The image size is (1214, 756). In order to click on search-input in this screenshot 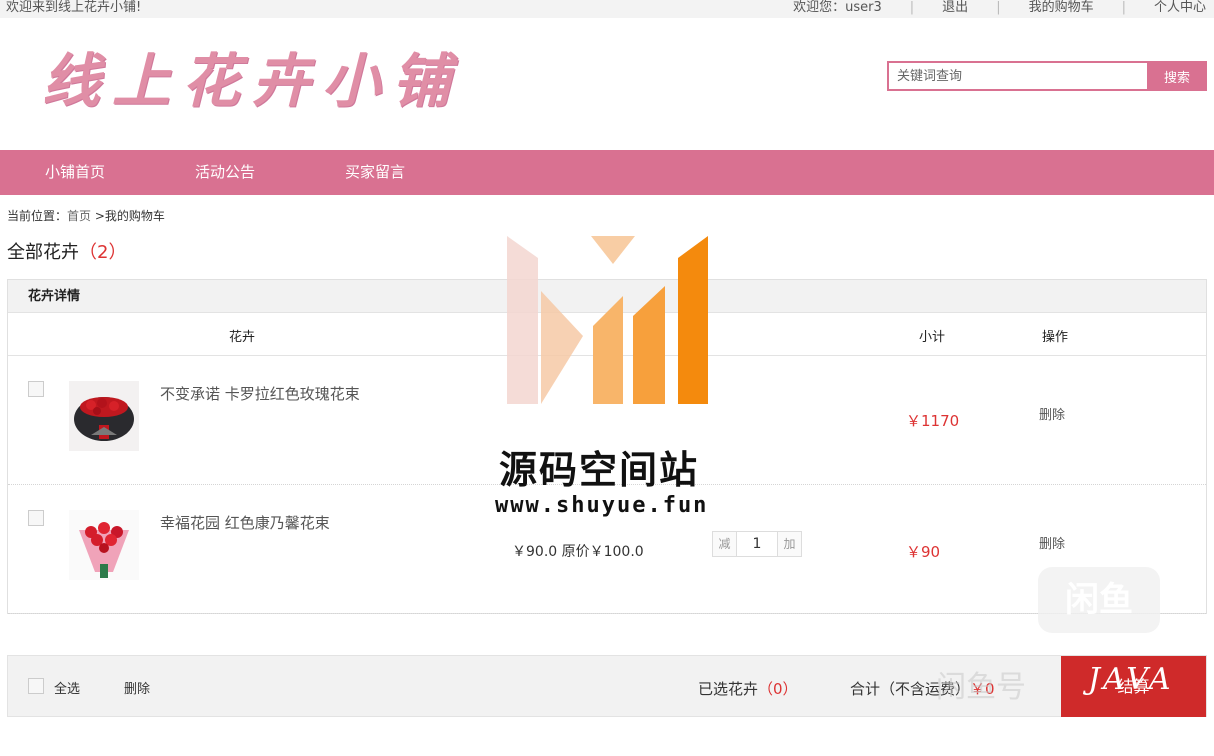, I will do `click(1017, 76)`.